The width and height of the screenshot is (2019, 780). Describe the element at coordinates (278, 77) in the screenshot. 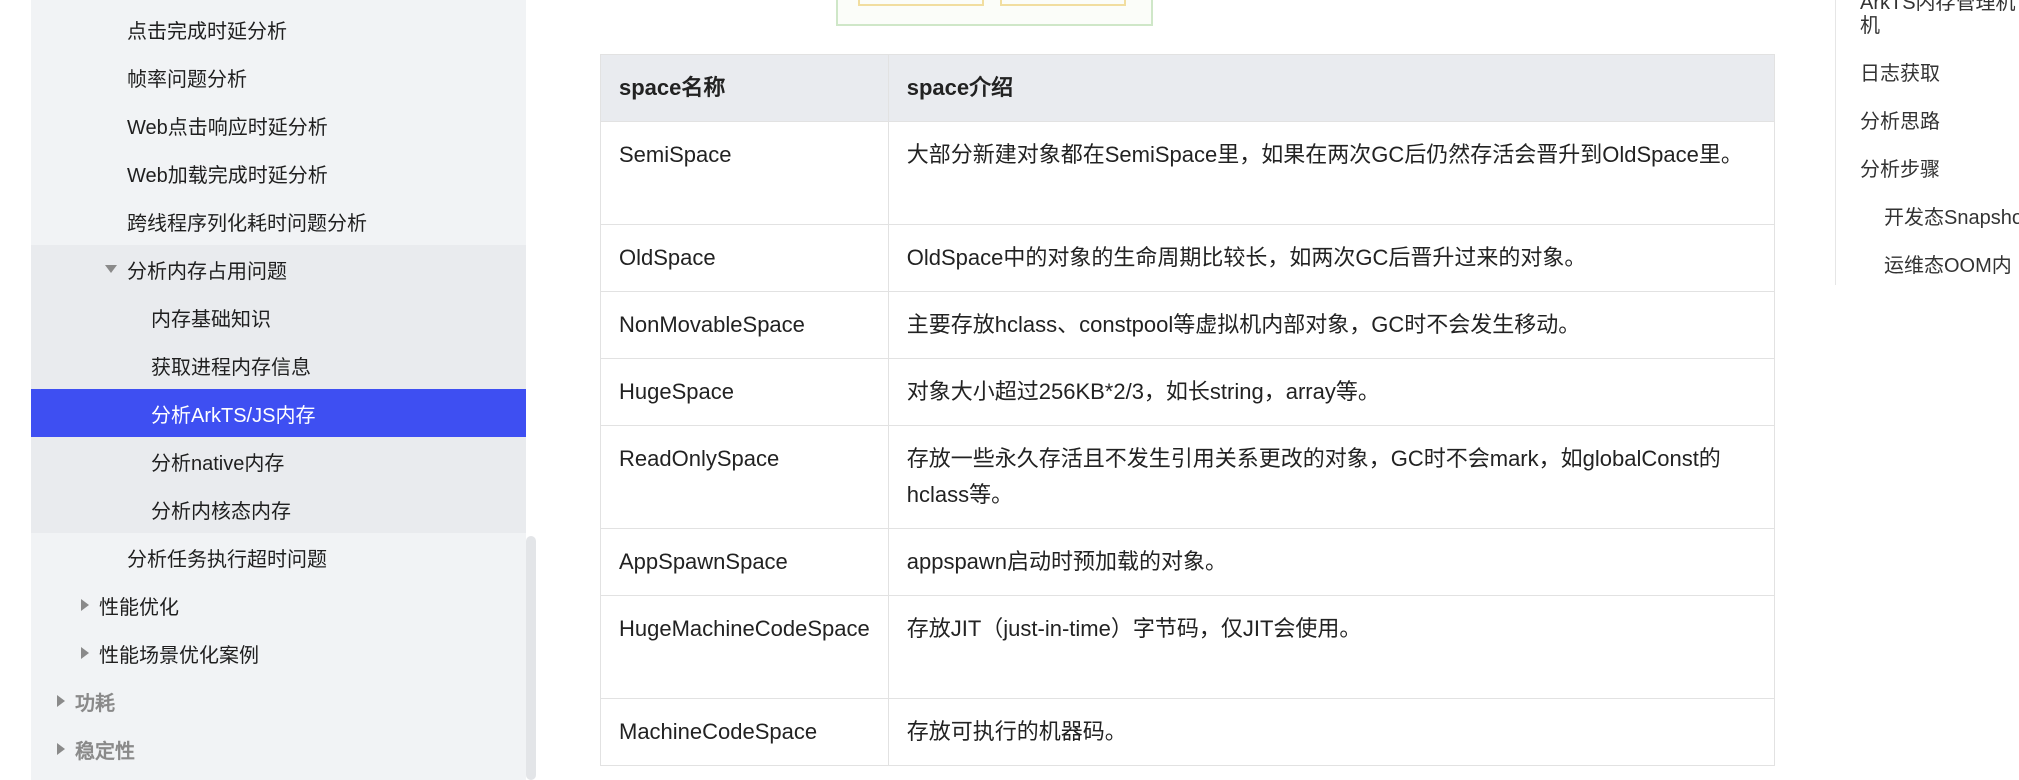

I see `nav-item-frame-rate: 帧率问题分析` at that location.